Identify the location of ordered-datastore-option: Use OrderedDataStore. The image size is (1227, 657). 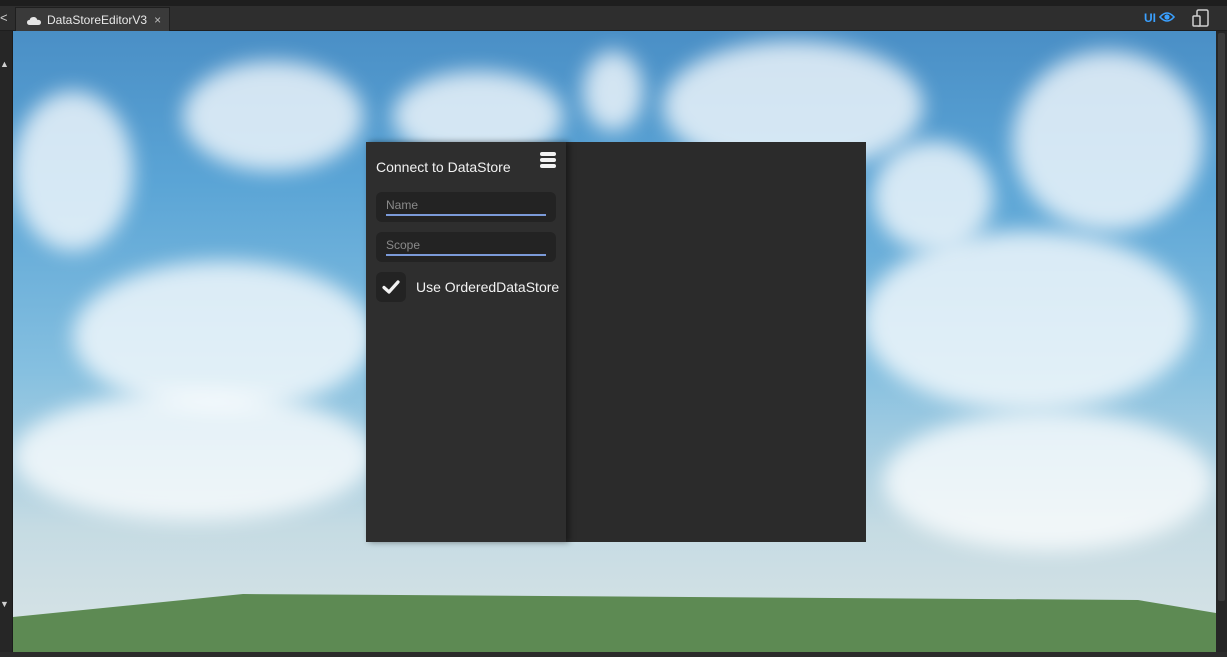
(471, 287).